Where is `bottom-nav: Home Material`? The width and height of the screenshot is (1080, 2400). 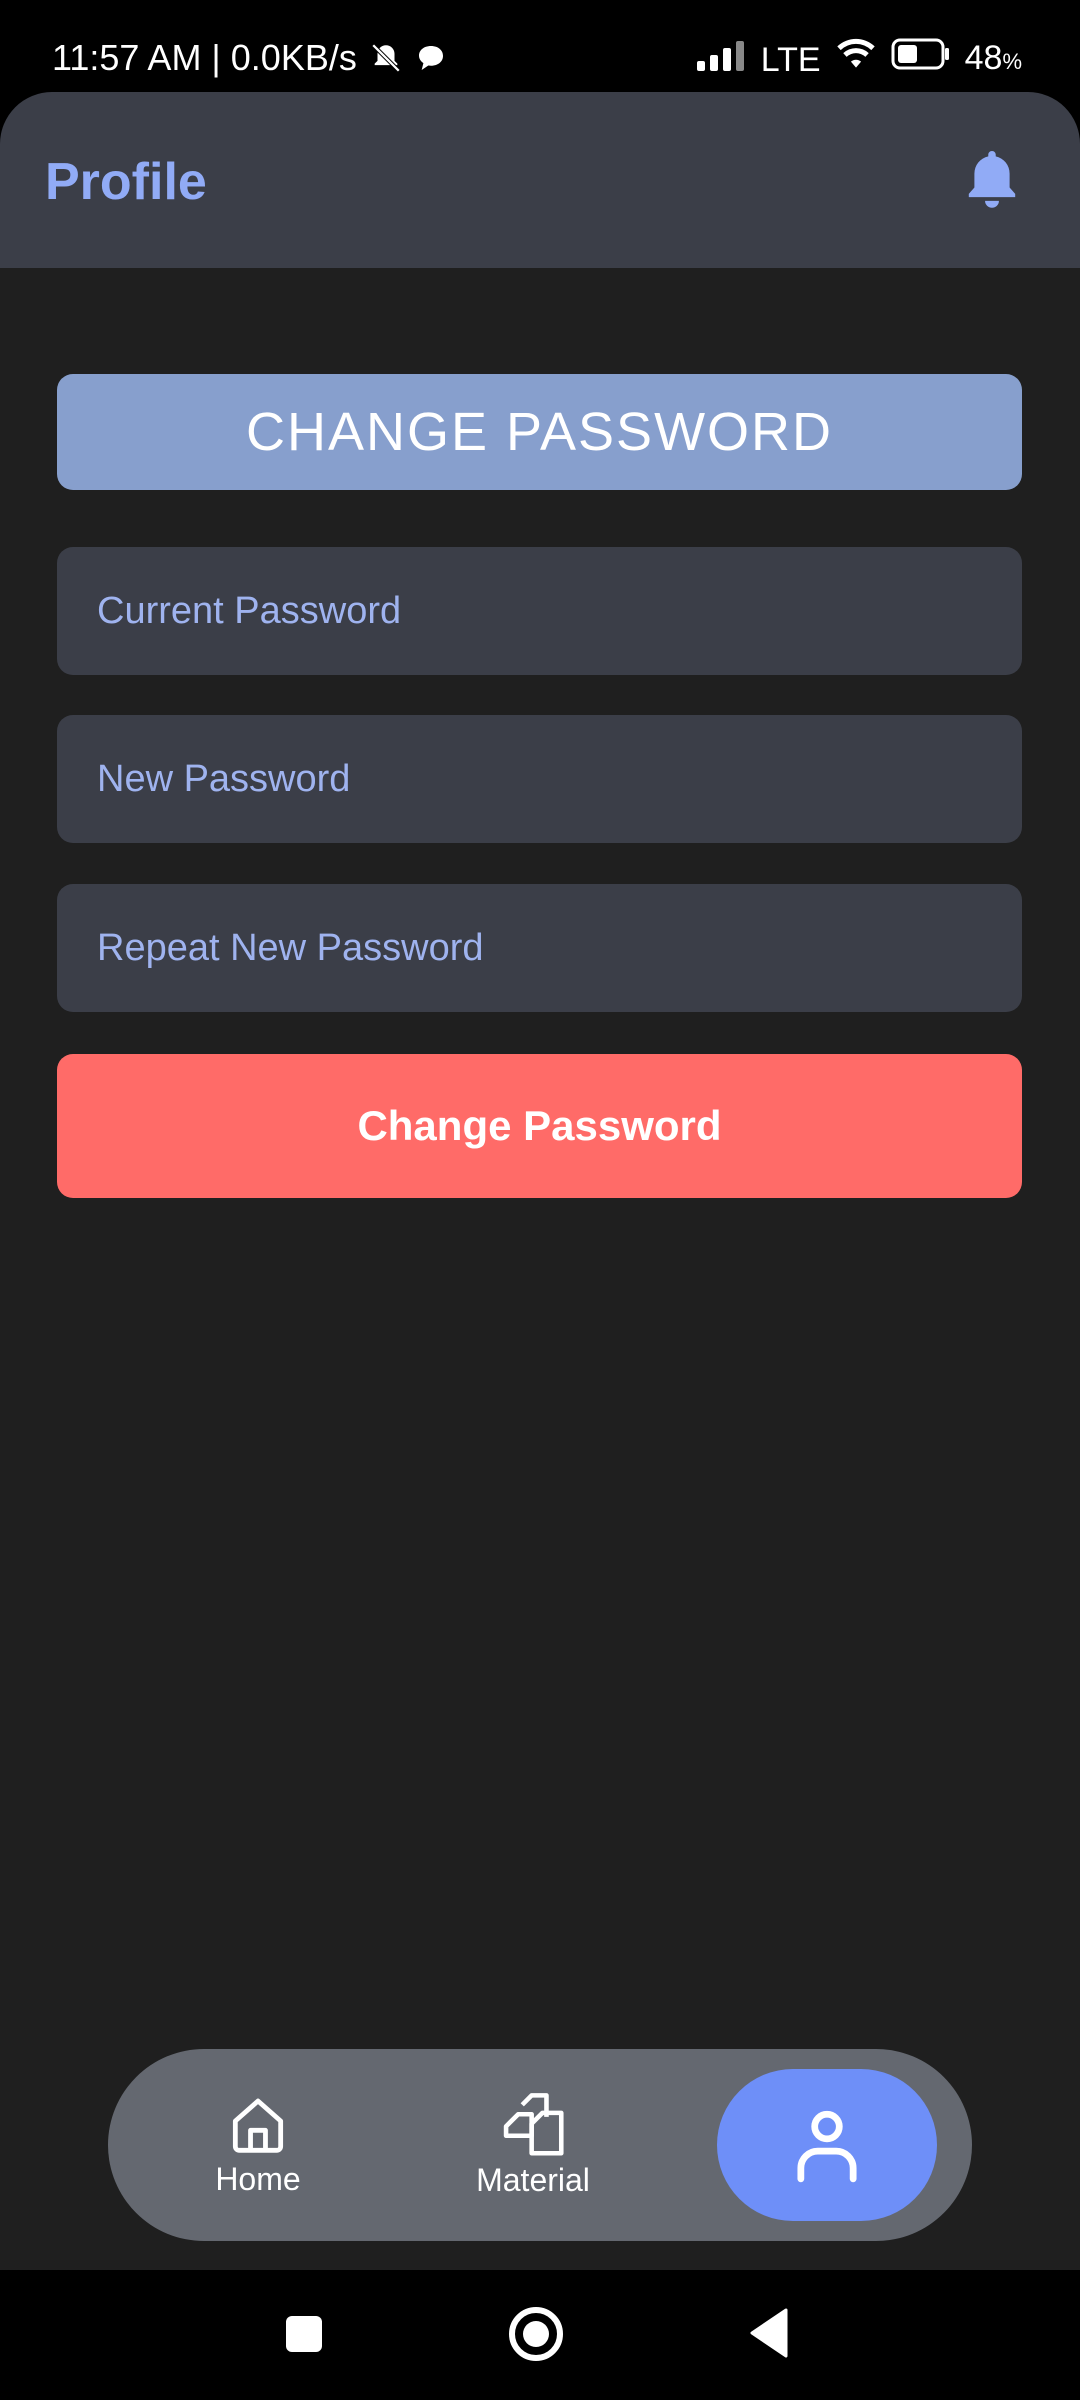 bottom-nav: Home Material is located at coordinates (540, 2145).